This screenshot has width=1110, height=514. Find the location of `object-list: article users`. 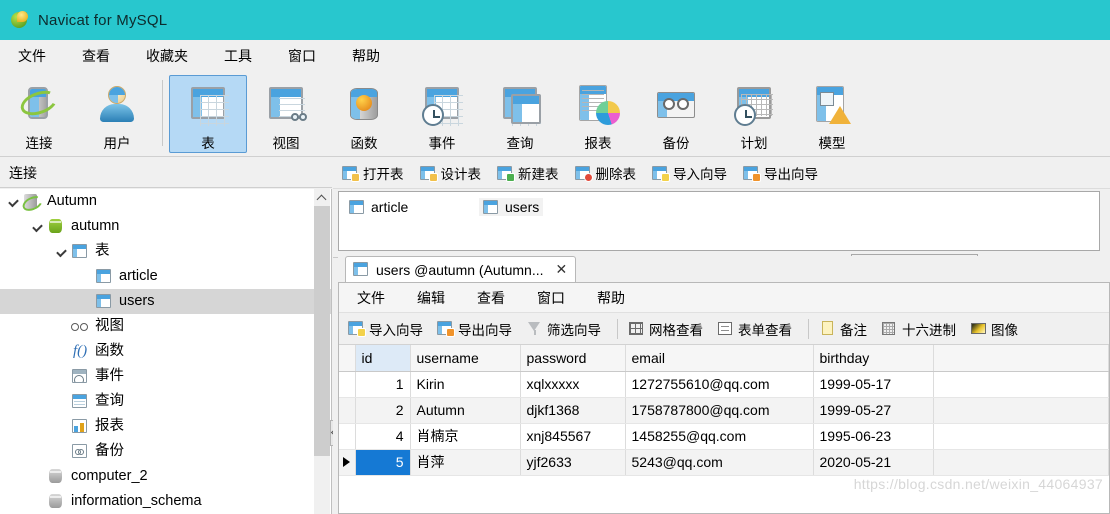

object-list: article users is located at coordinates (719, 221).